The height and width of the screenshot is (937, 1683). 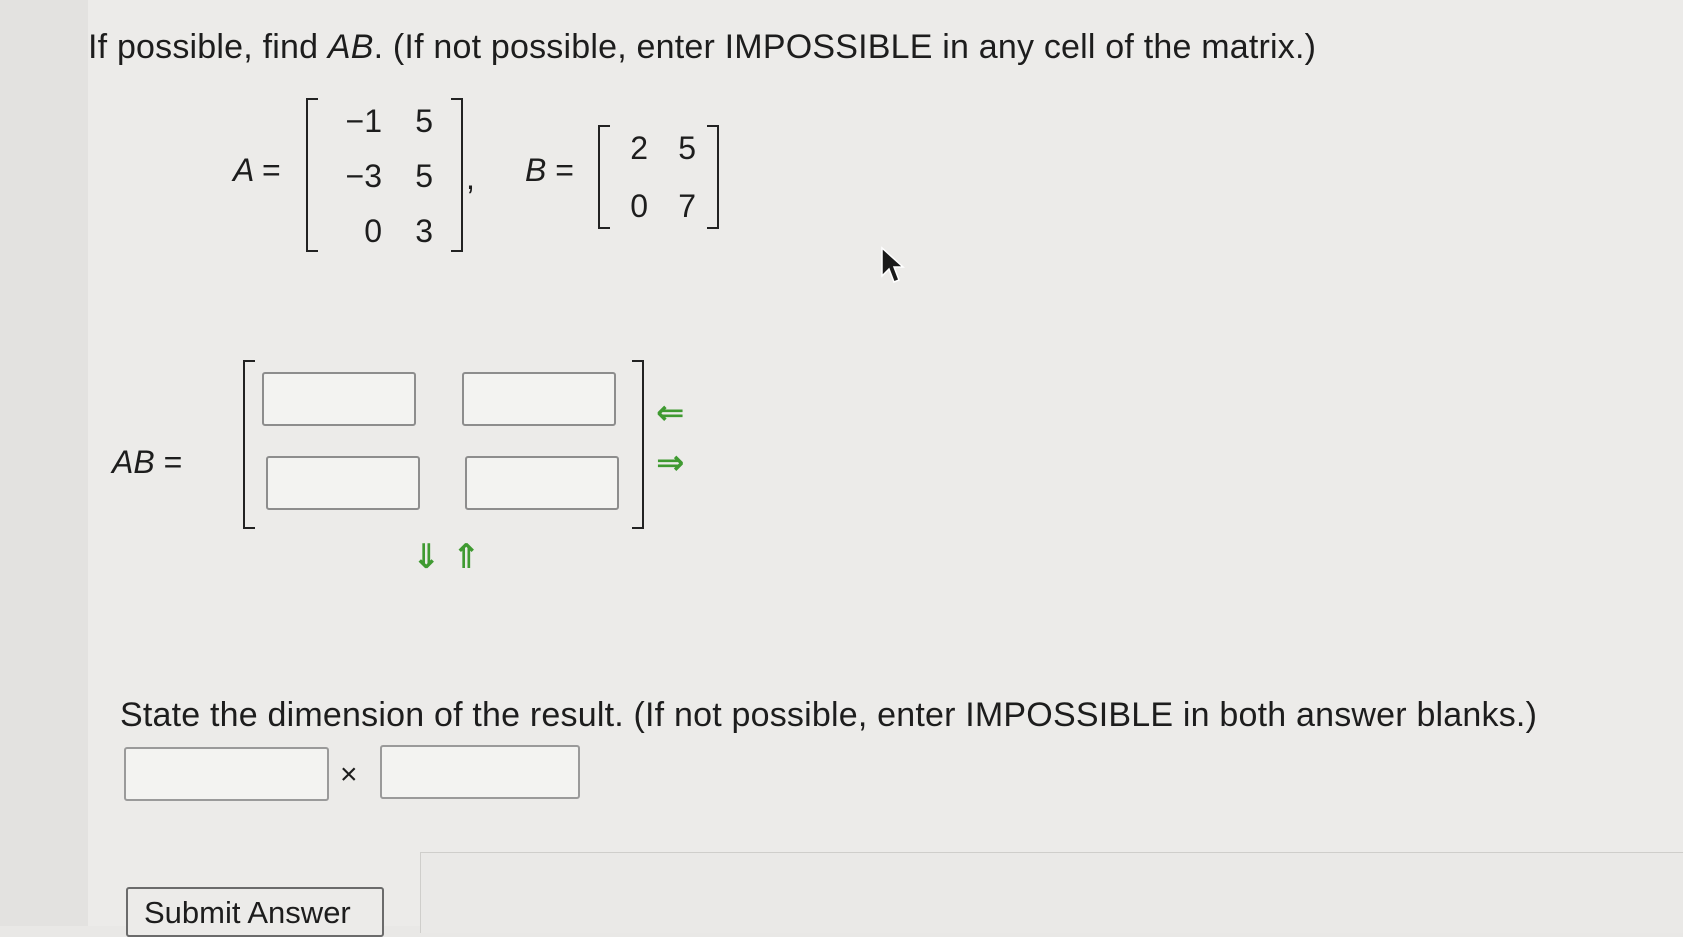 I want to click on matrix-a-entry: 3, so click(x=424, y=231).